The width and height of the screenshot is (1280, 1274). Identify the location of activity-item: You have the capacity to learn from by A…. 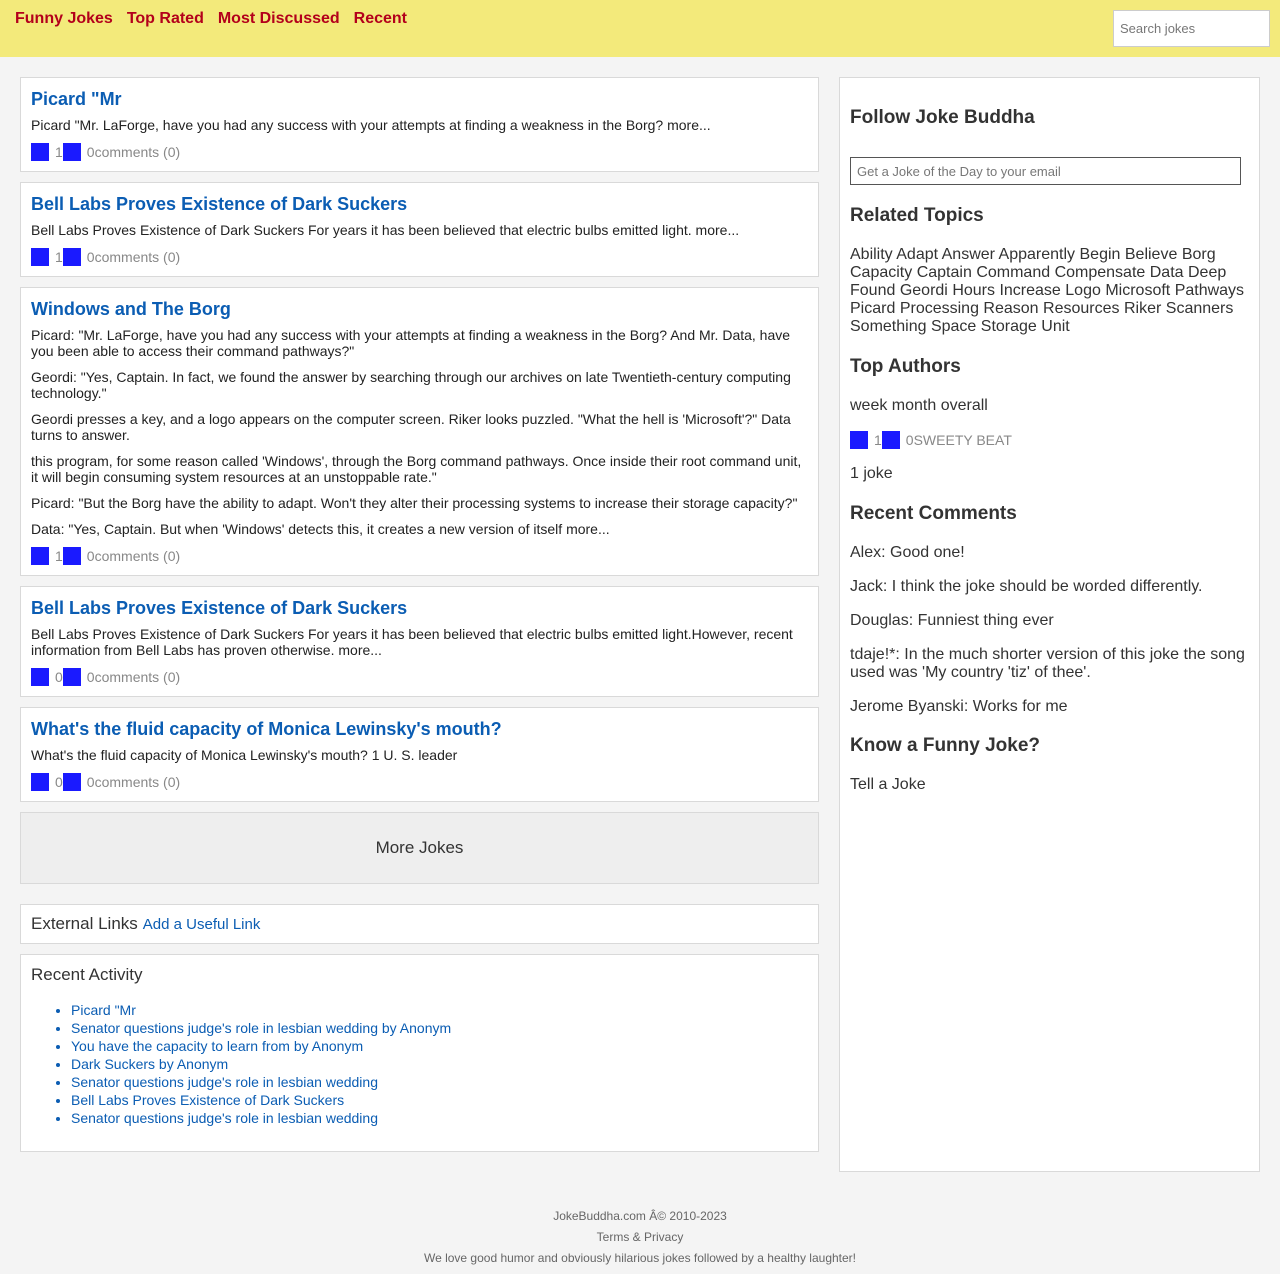
(439, 1046).